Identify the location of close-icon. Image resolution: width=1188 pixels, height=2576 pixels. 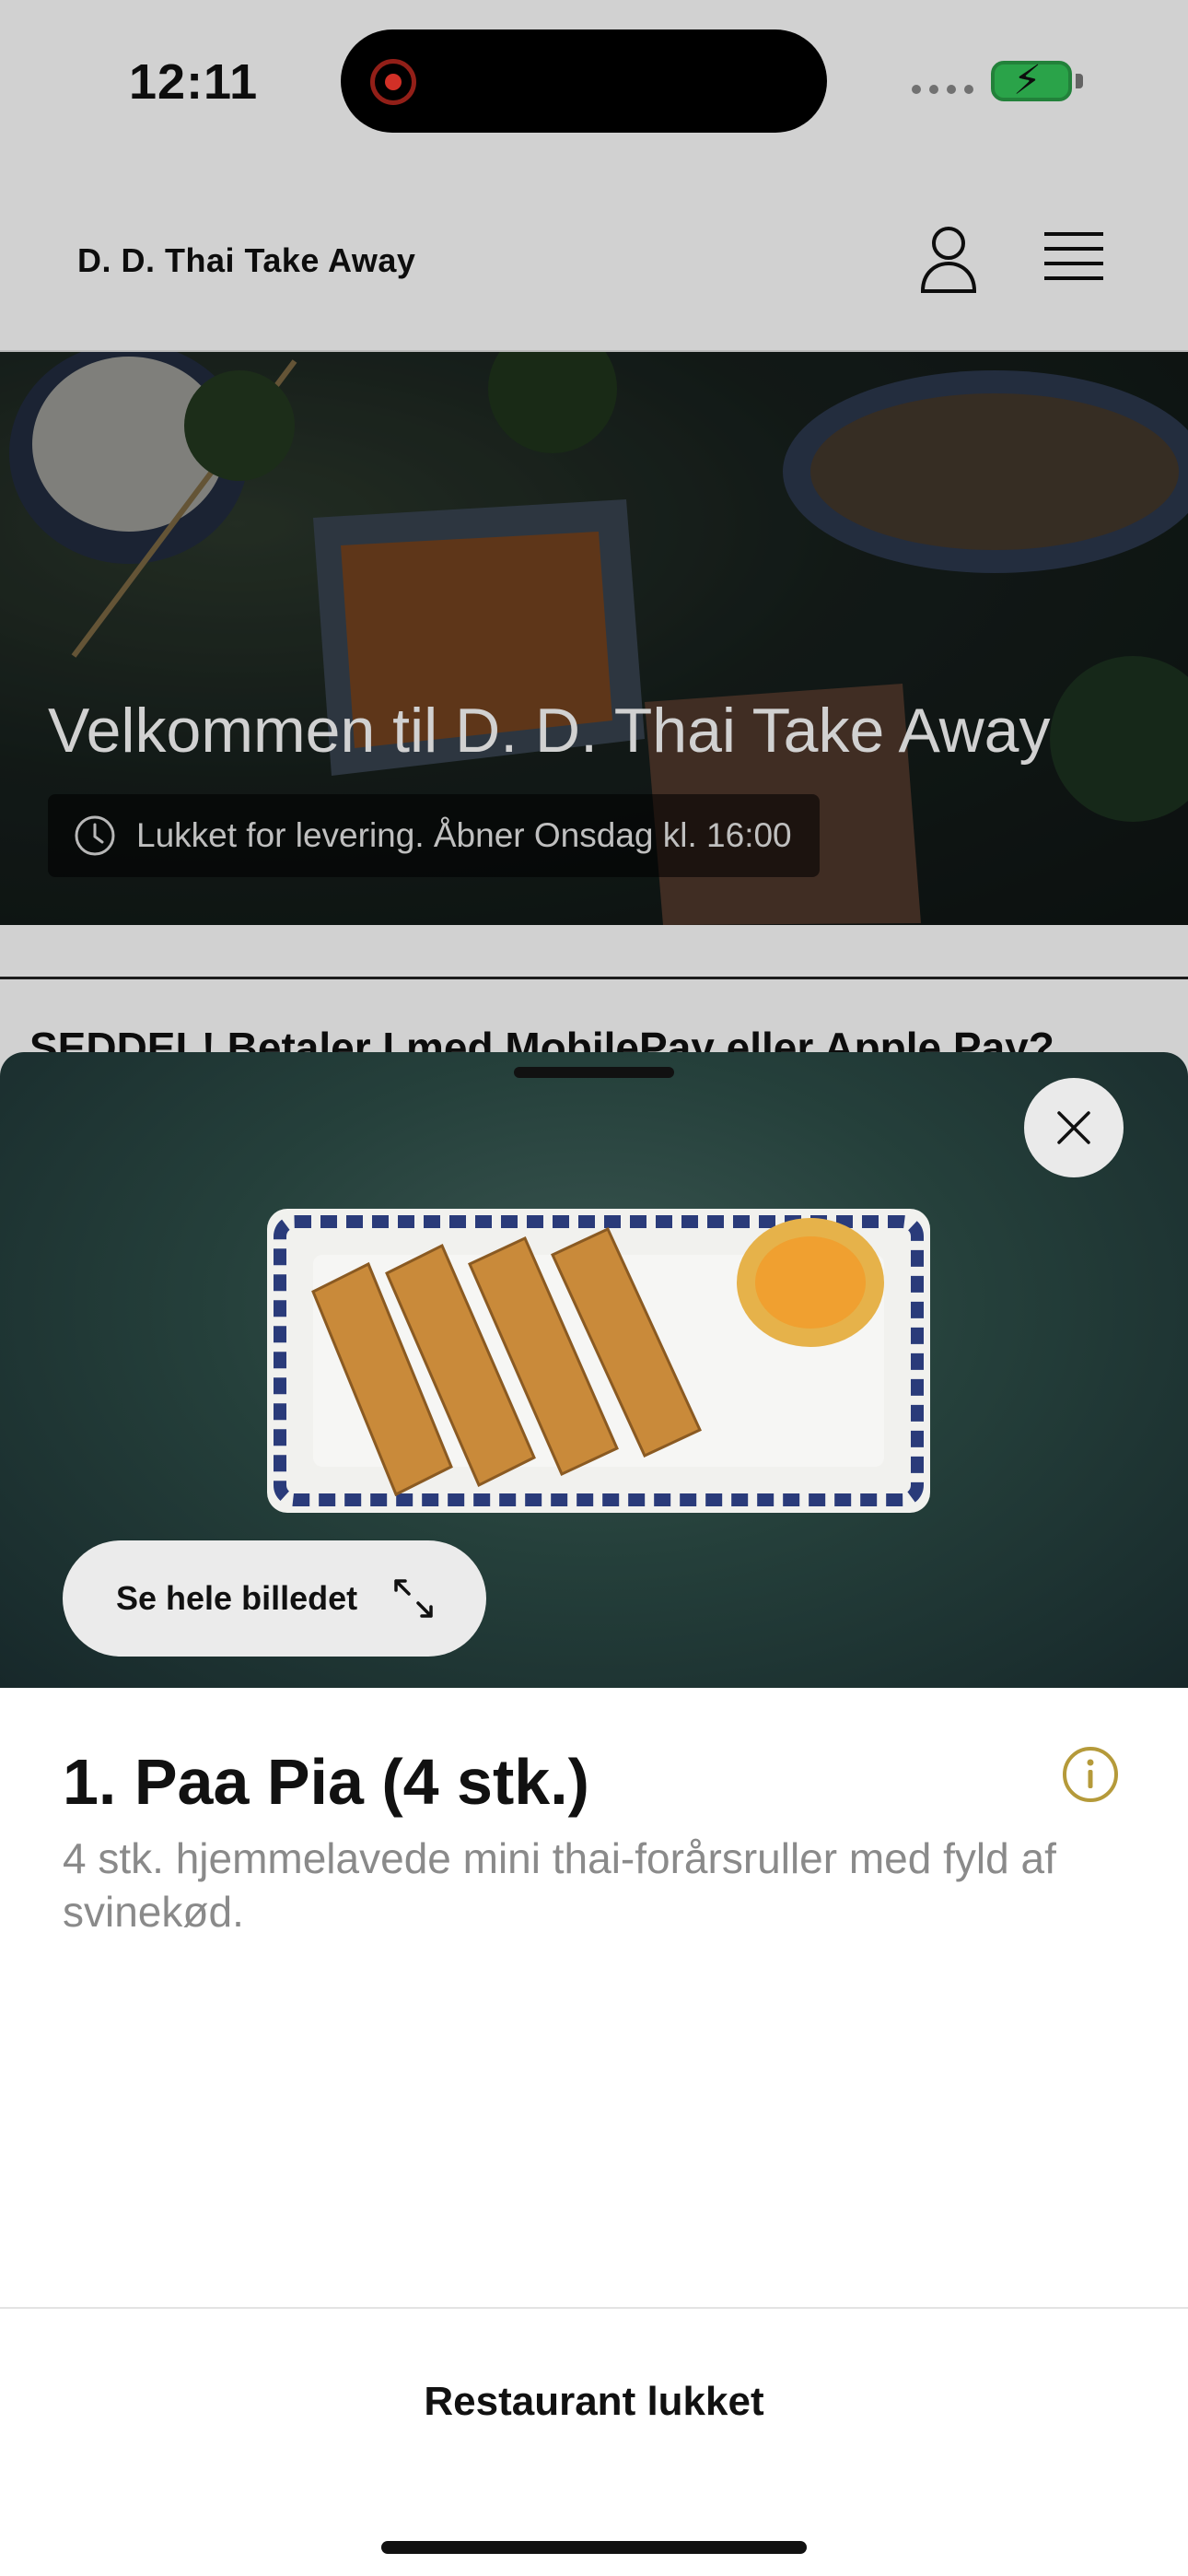
(1073, 1127).